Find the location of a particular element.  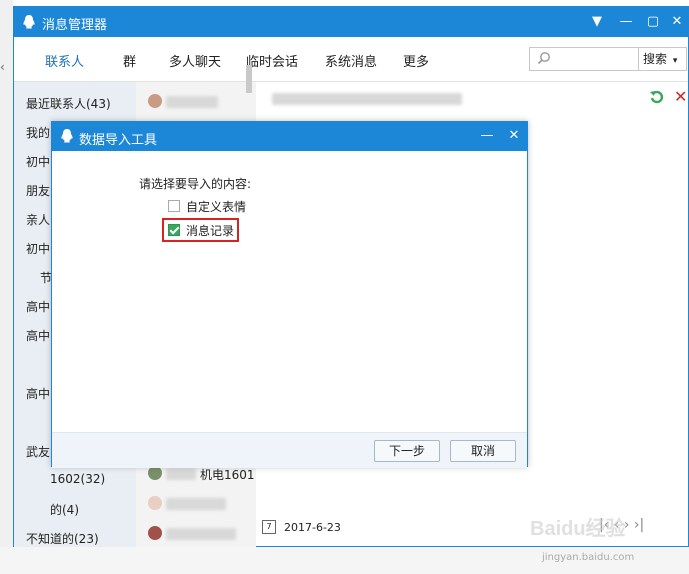

sidebar-item: 最近联系人(43) is located at coordinates (68, 103).